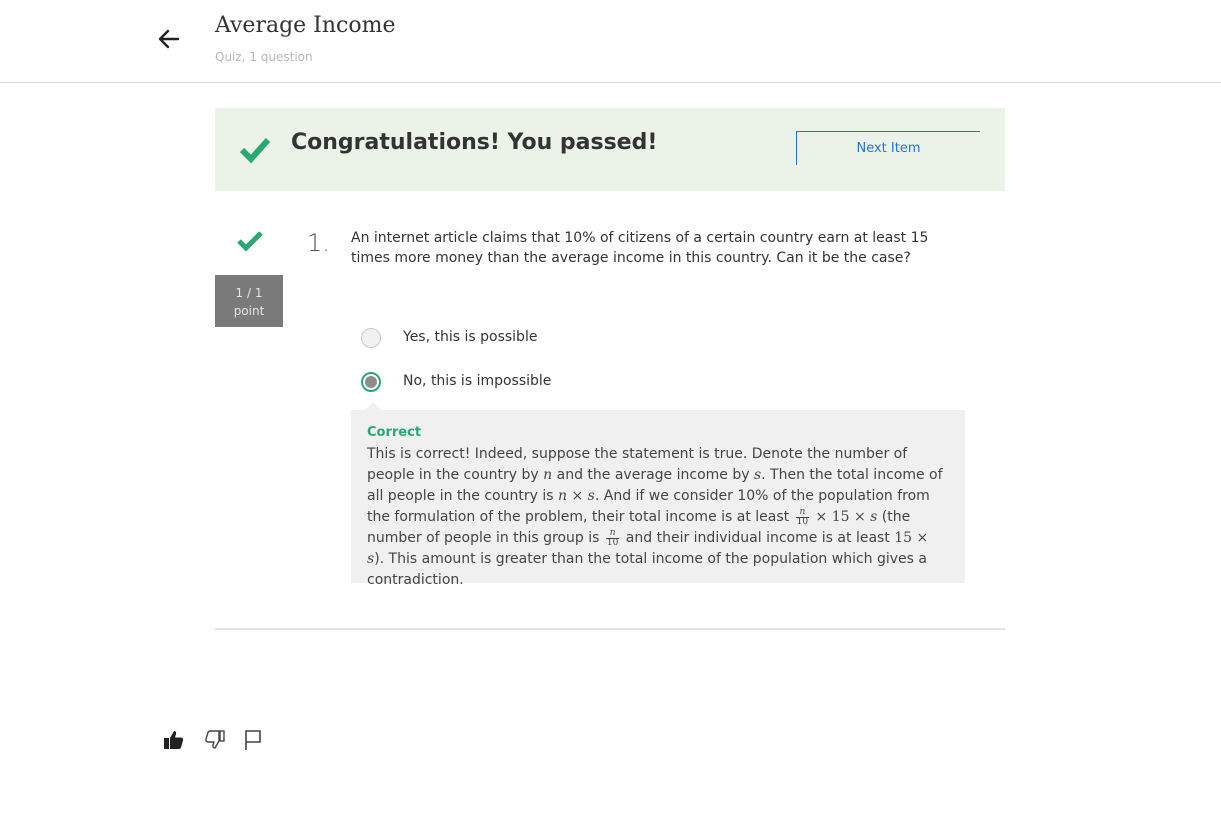  Describe the element at coordinates (215, 740) in the screenshot. I see `thumbs-down-icon` at that location.